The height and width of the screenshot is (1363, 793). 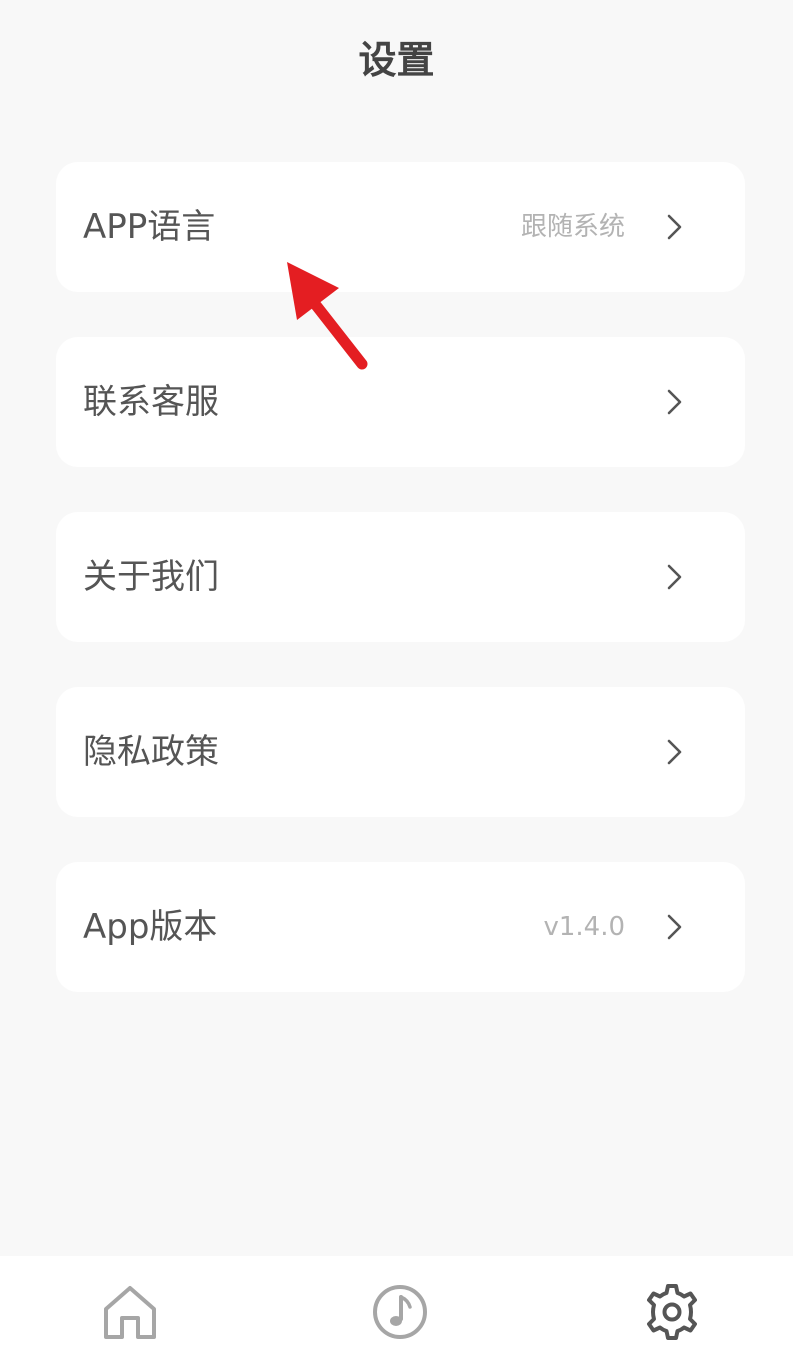 I want to click on settings-item-label: 联系客服, so click(x=151, y=402).